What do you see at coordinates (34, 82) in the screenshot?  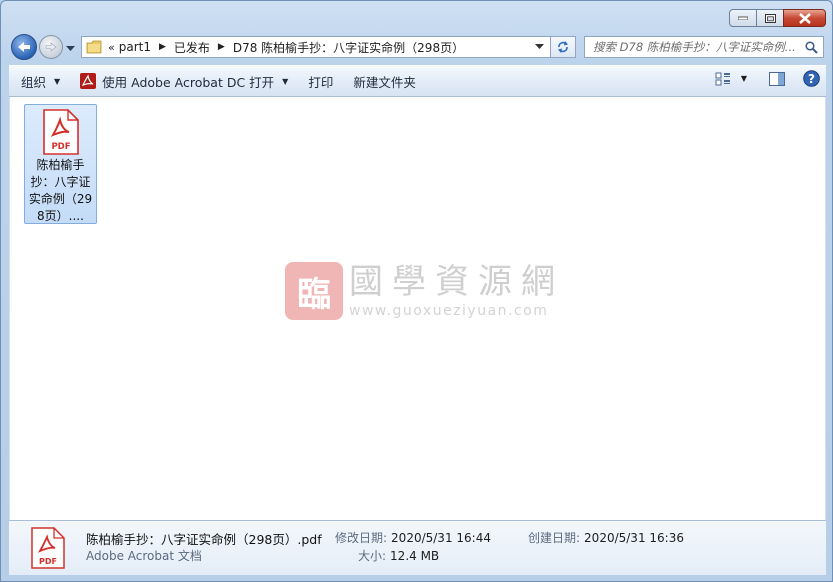 I see `organize-label: 组织` at bounding box center [34, 82].